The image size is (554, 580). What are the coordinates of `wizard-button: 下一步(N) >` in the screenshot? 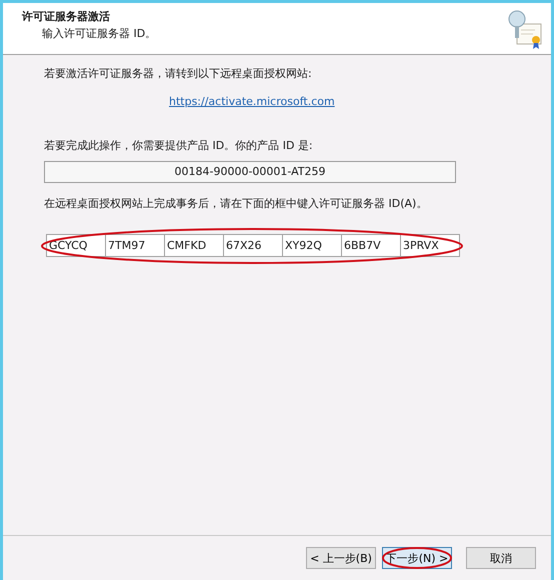 It's located at (417, 558).